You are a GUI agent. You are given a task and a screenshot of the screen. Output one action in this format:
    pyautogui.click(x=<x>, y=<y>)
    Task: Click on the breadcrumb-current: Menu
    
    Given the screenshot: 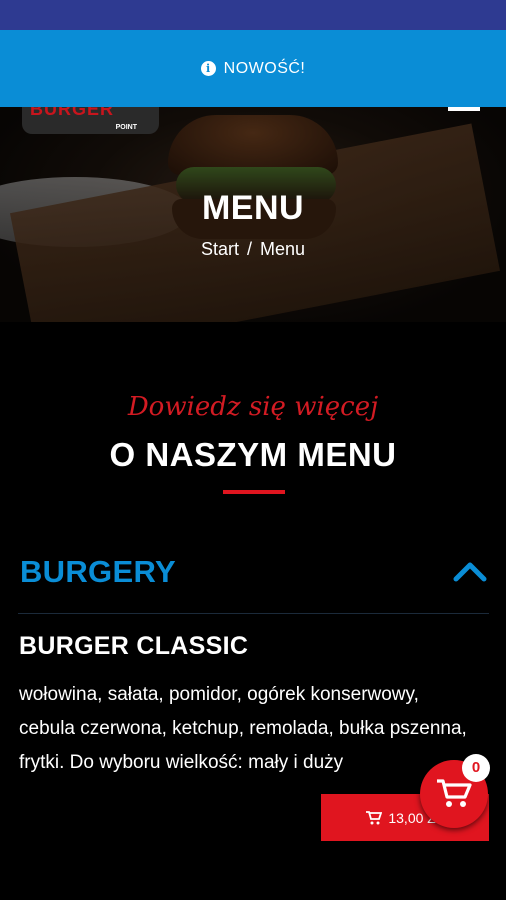 What is the action you would take?
    pyautogui.click(x=283, y=249)
    